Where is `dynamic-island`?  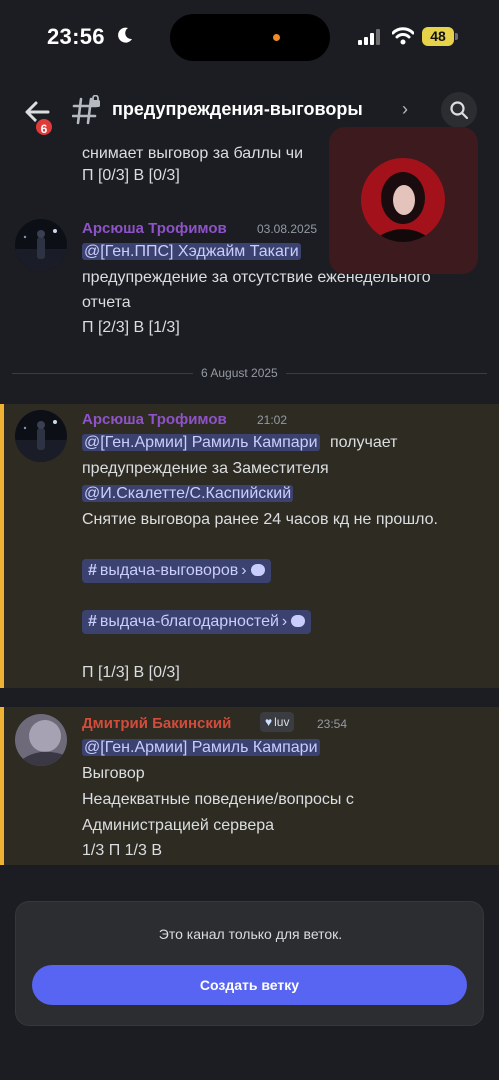 dynamic-island is located at coordinates (250, 37).